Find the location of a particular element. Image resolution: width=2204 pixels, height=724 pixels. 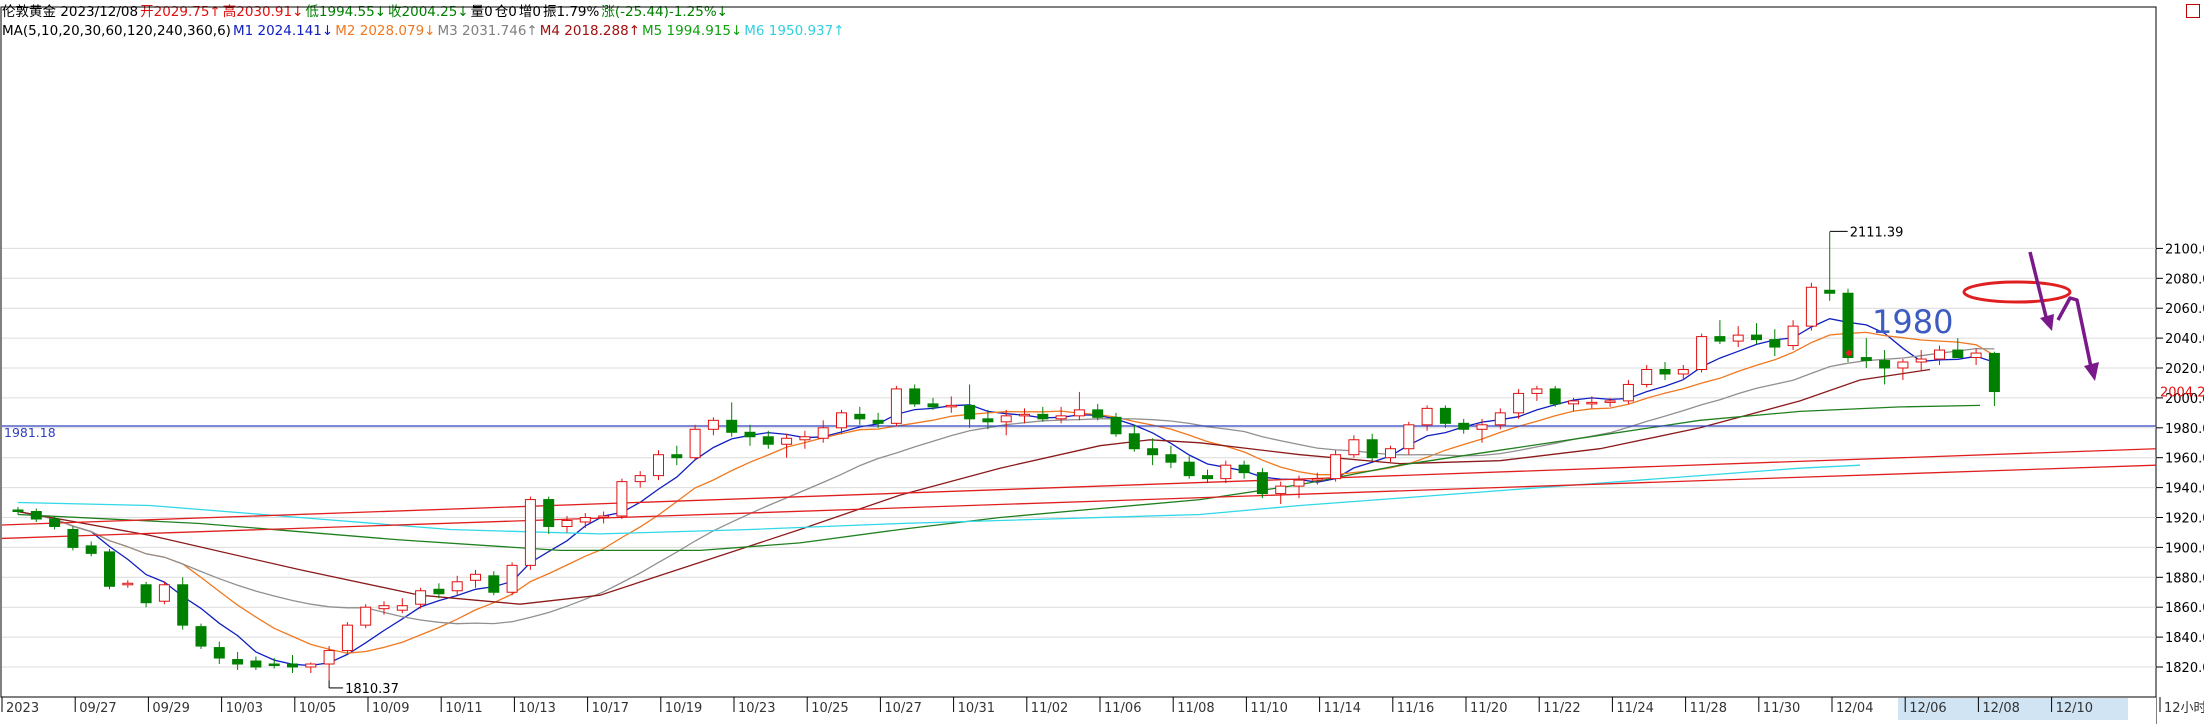

x-tick-label: 11/22 is located at coordinates (1561, 708).